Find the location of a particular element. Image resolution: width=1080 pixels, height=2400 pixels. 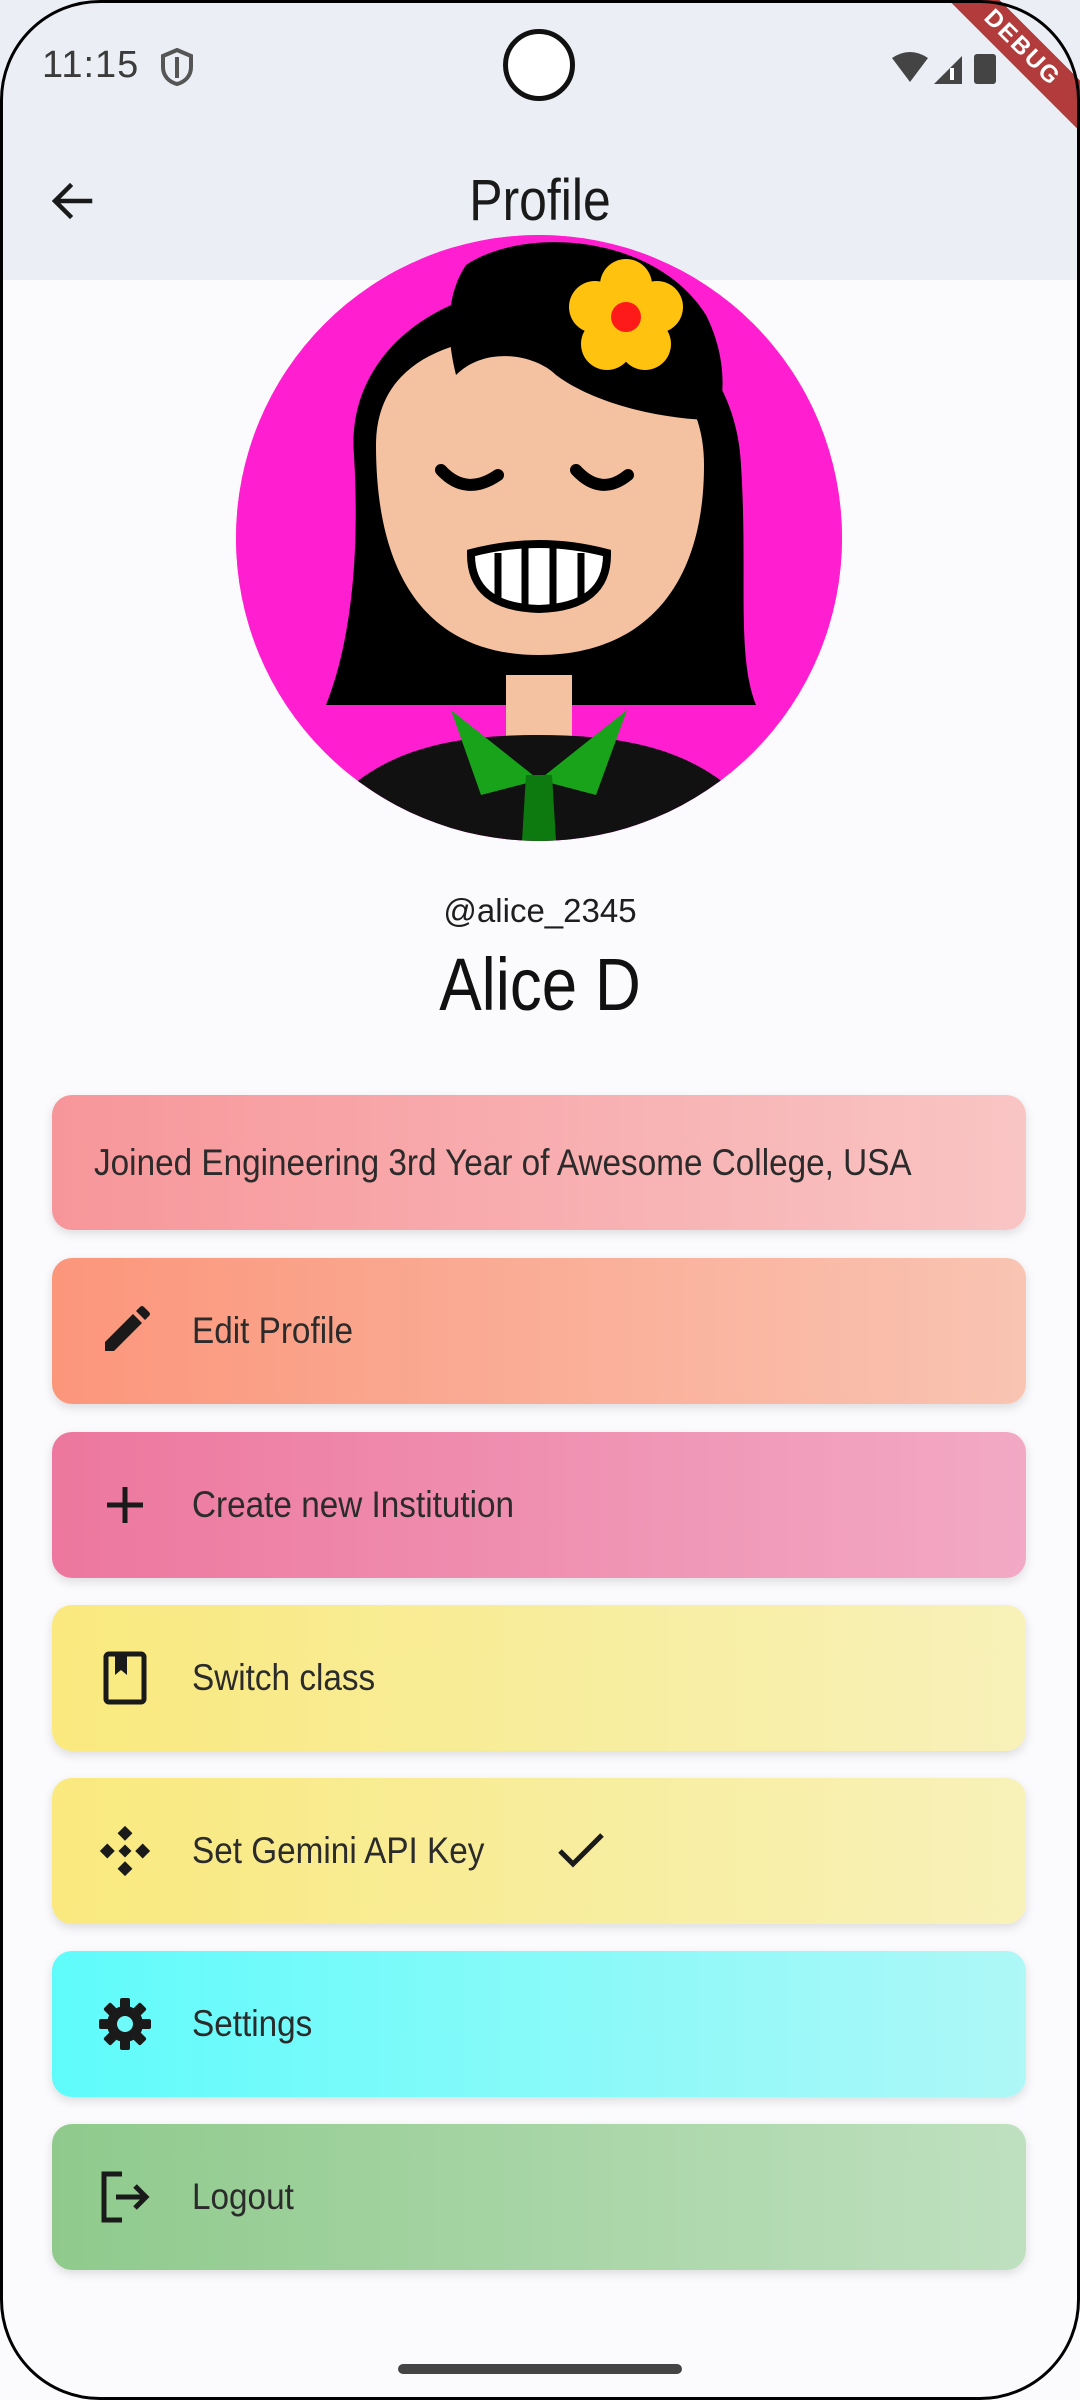

settings-label: Settings is located at coordinates (252, 2023).